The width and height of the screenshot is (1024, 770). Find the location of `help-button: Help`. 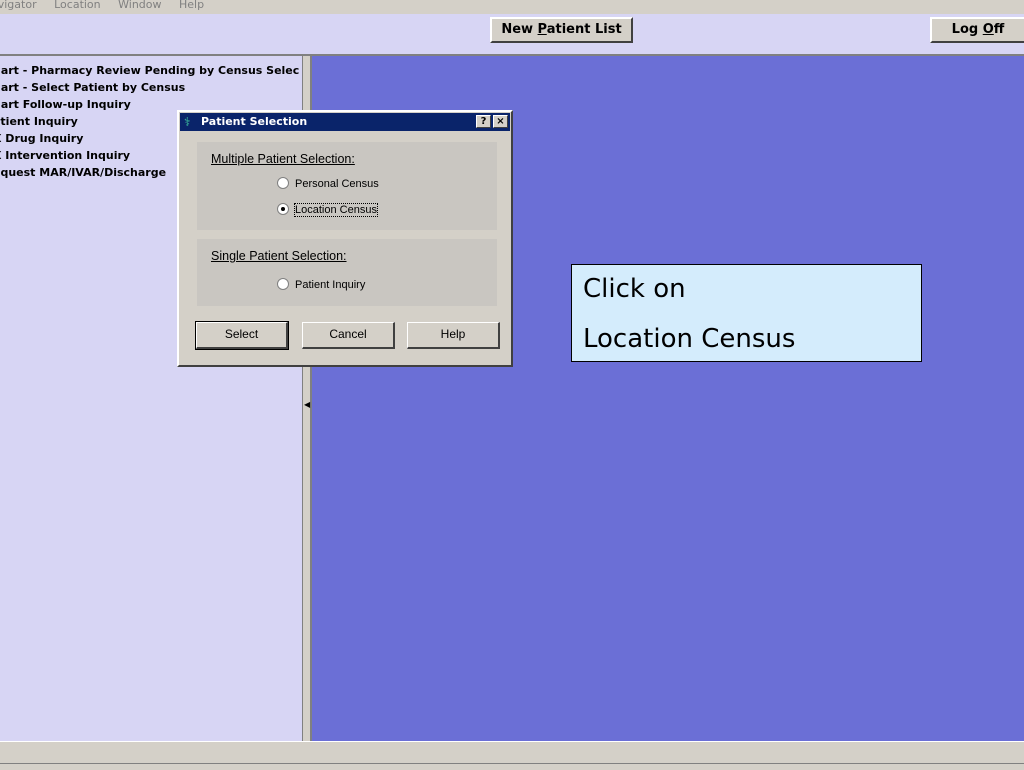

help-button: Help is located at coordinates (453, 335).